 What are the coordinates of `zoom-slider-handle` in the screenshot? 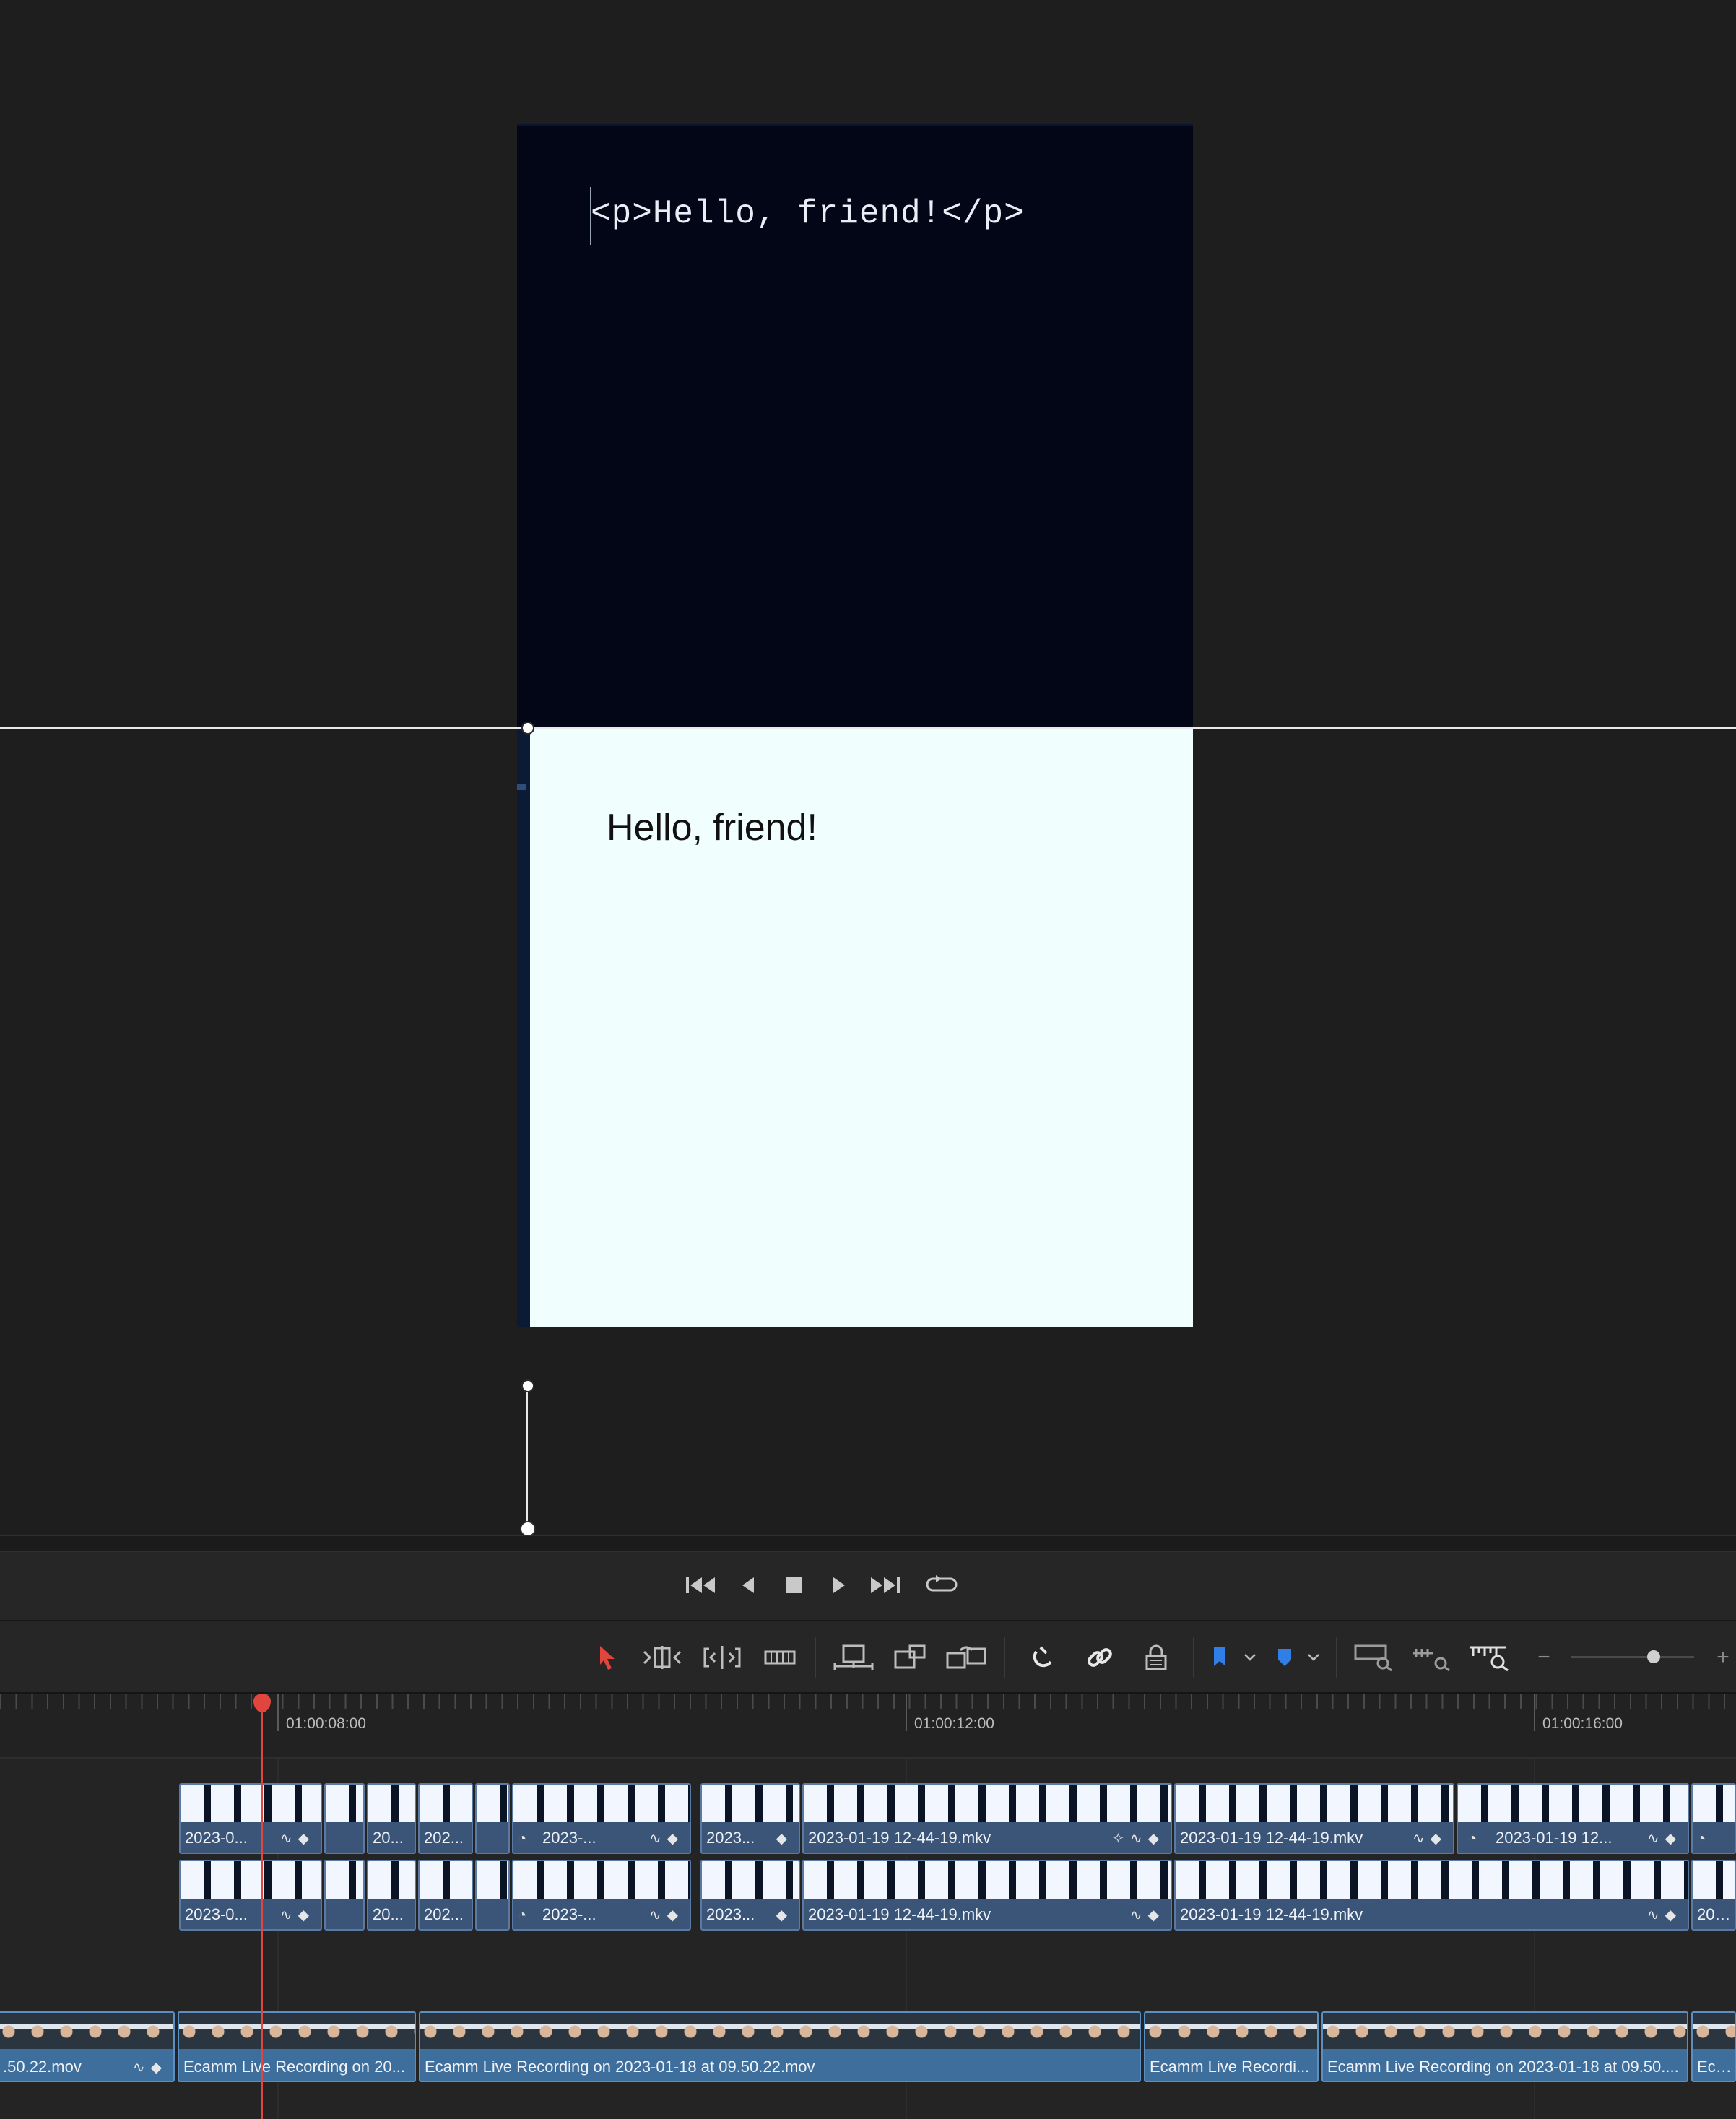 It's located at (1653, 1656).